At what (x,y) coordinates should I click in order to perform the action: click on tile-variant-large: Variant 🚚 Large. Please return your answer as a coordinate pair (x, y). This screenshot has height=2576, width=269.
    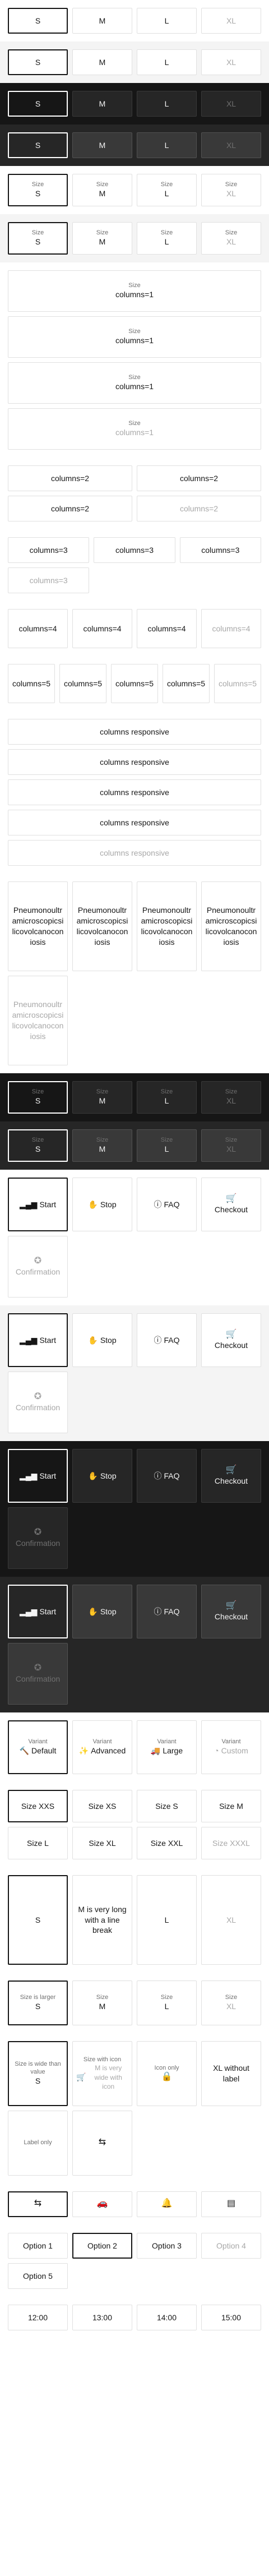
    Looking at the image, I should click on (167, 1747).